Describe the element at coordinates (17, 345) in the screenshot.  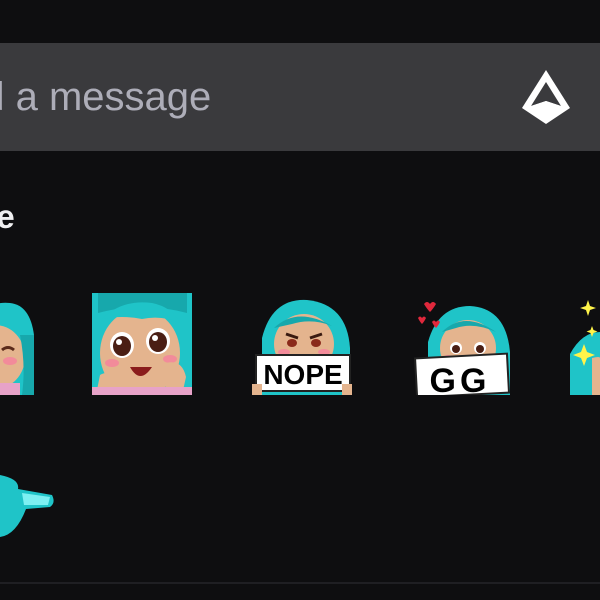
I see `blushing-girl-emote` at that location.